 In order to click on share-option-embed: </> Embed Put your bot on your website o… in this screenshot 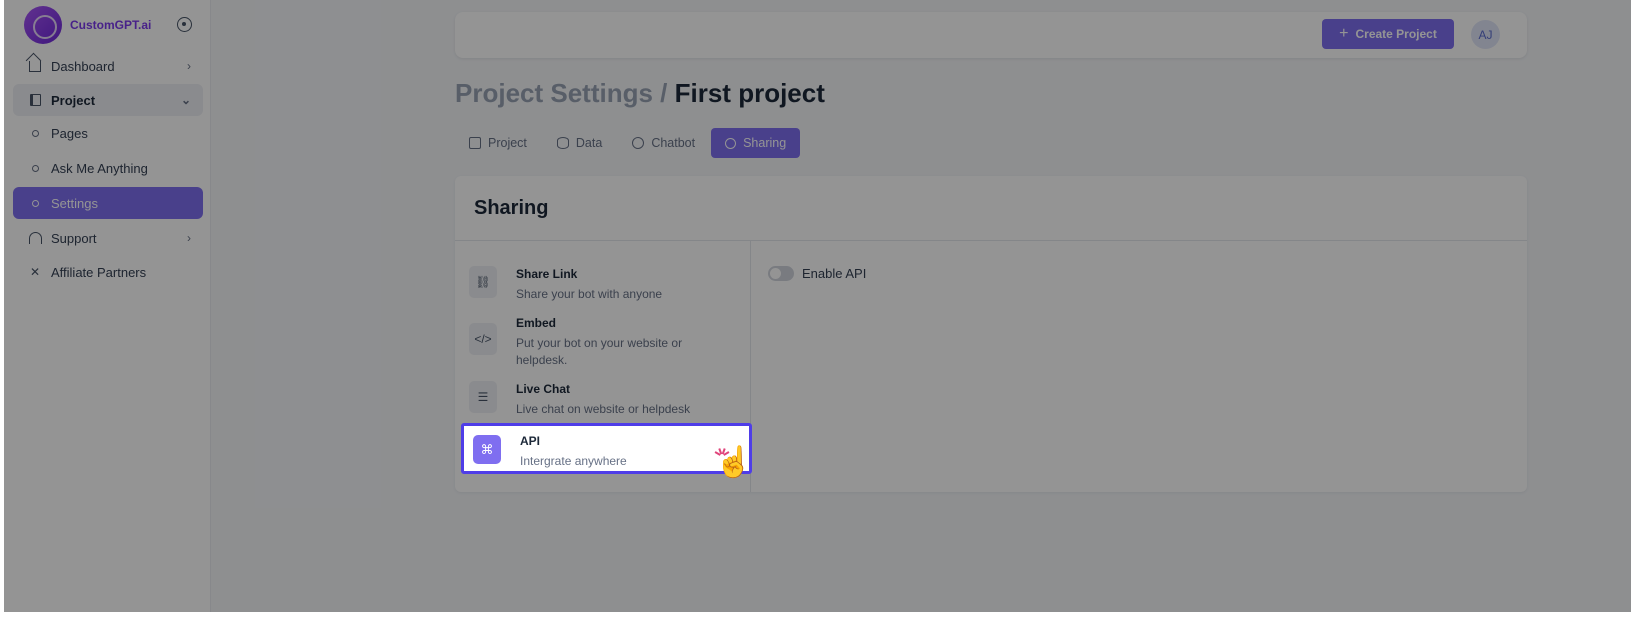, I will do `click(609, 342)`.